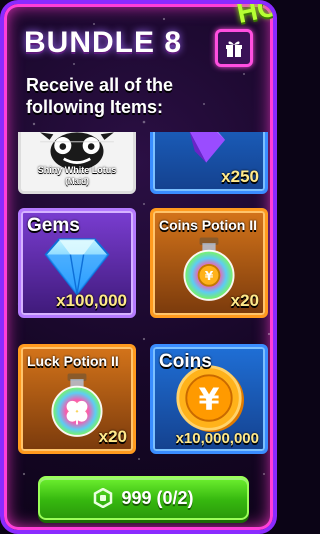 Image resolution: width=320 pixels, height=534 pixels. Describe the element at coordinates (103, 42) in the screenshot. I see `bundle-title: BUNDLE 8` at that location.